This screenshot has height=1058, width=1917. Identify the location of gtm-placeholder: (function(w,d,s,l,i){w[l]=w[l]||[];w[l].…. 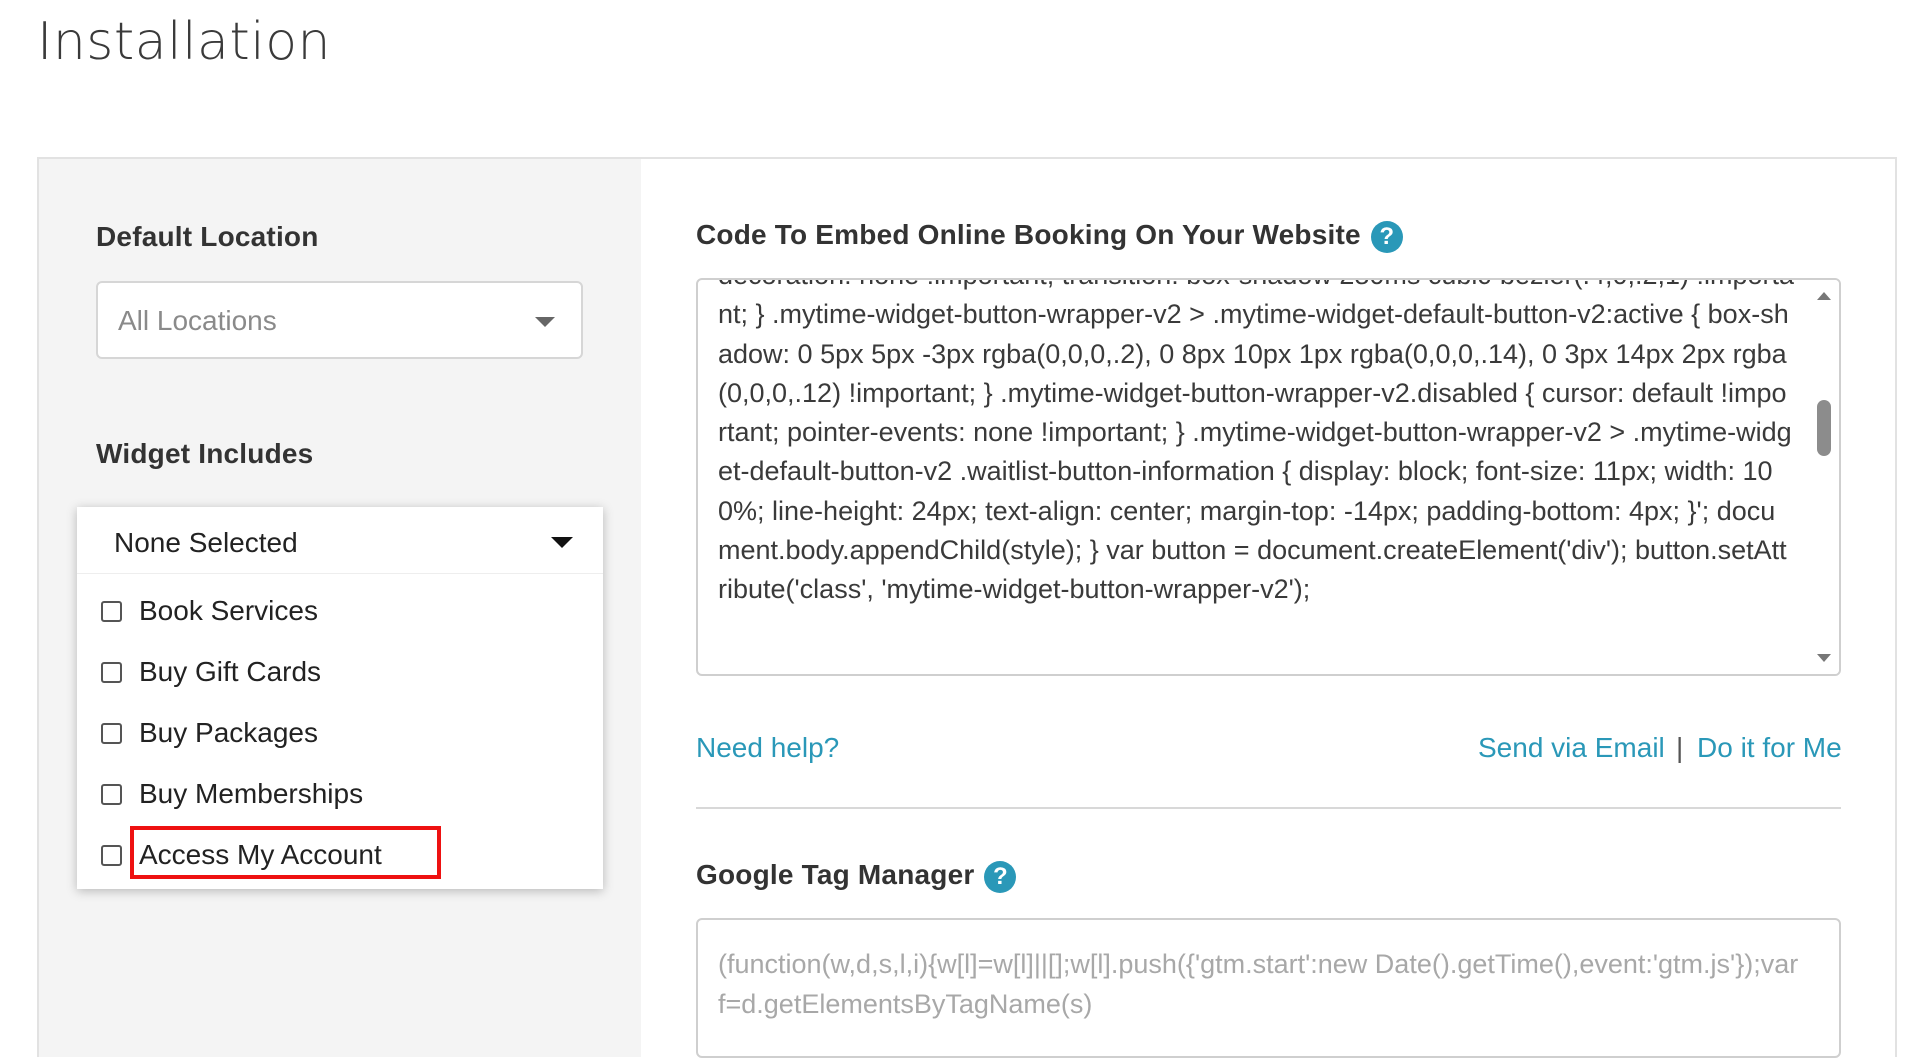
(1258, 984).